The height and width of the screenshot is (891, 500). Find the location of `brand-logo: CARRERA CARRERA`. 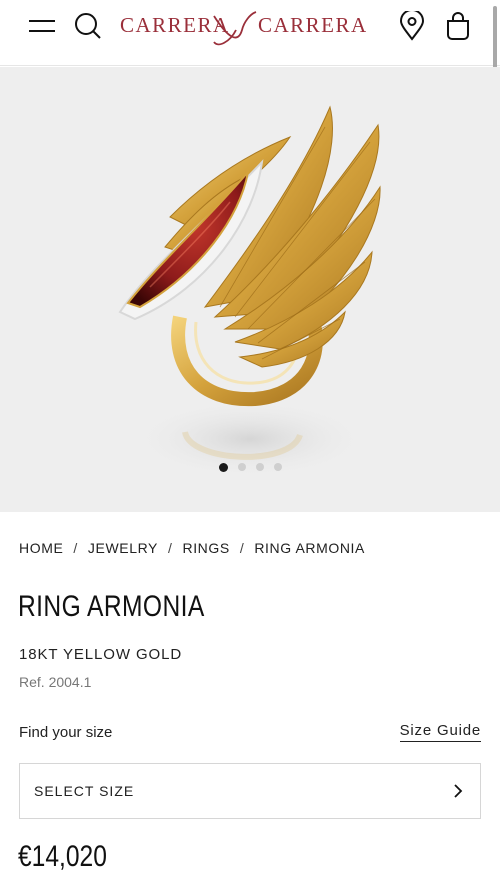

brand-logo: CARRERA CARRERA is located at coordinates (249, 28).